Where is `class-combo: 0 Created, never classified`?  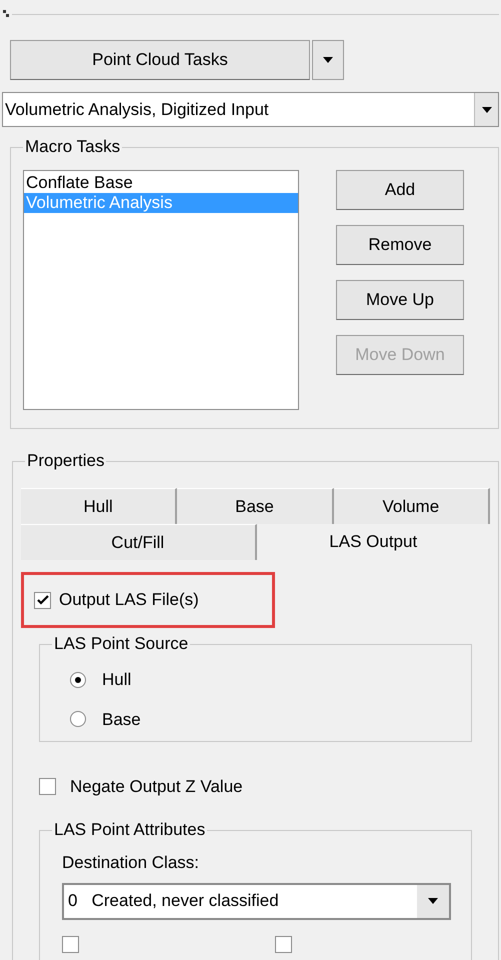
class-combo: 0 Created, never classified is located at coordinates (256, 901).